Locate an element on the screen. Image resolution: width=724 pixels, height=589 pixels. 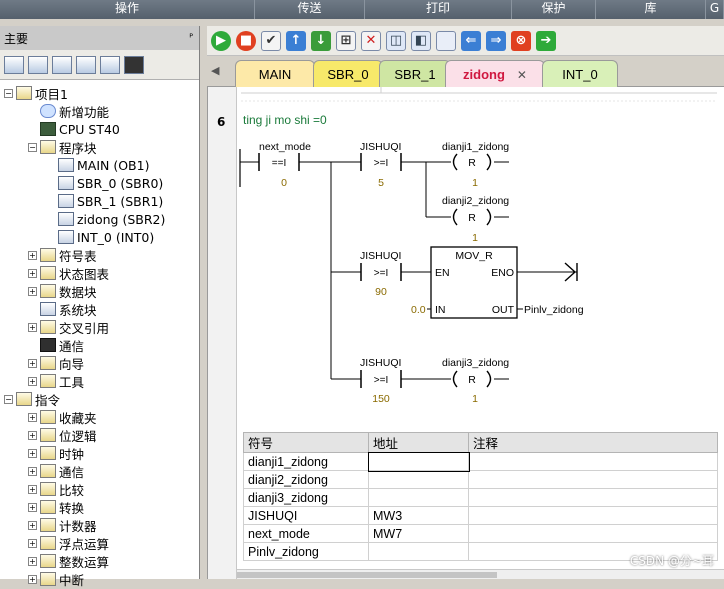
tree-item: + 向导 is located at coordinates (56, 363).